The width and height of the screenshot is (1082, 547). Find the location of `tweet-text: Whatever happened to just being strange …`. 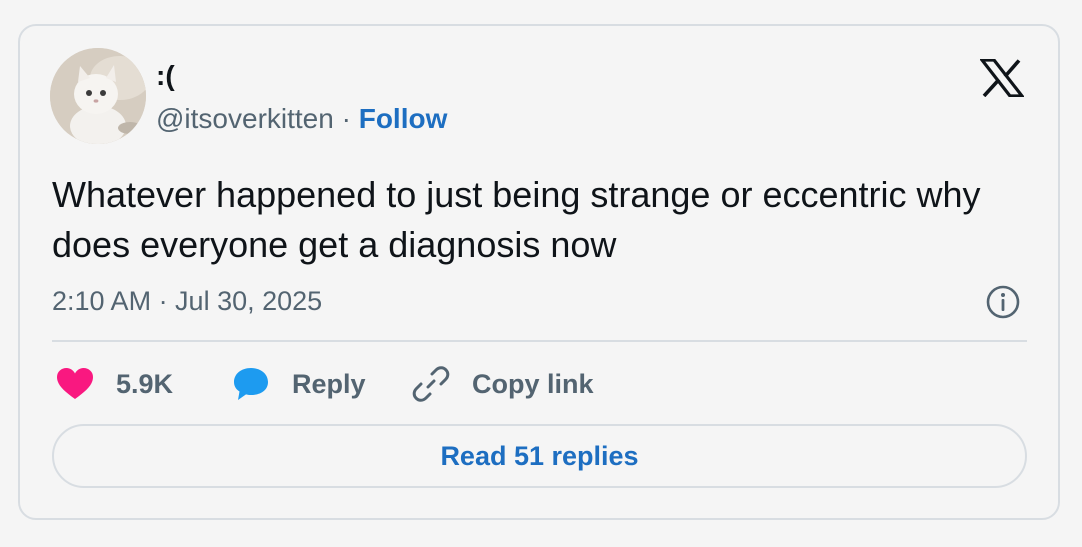

tweet-text: Whatever happened to just being strange … is located at coordinates (516, 219).